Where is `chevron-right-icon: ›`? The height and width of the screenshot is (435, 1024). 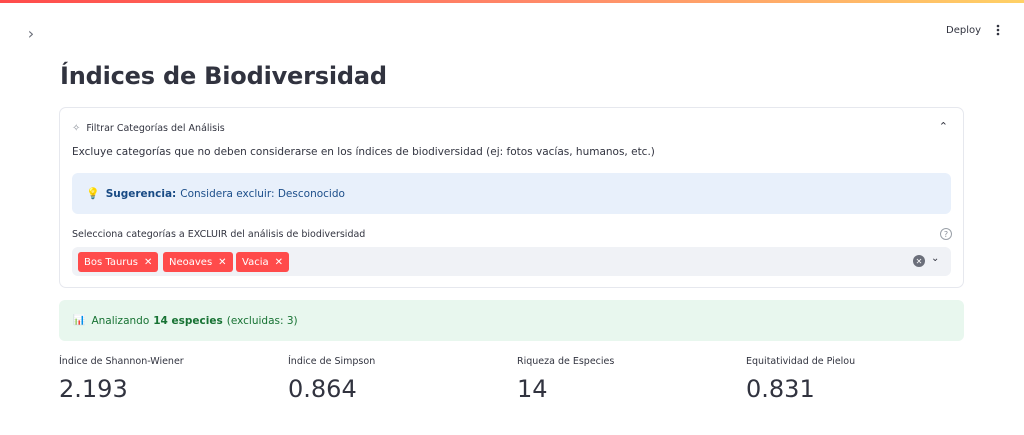 chevron-right-icon: › is located at coordinates (31, 33).